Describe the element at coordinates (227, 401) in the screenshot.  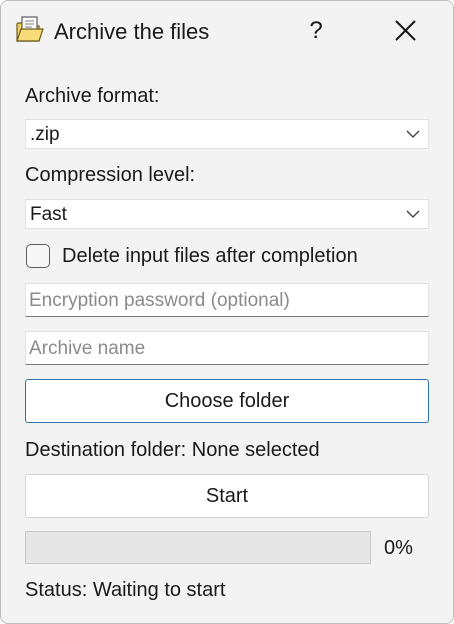
I see `choose-folder-button: Choose folder` at that location.